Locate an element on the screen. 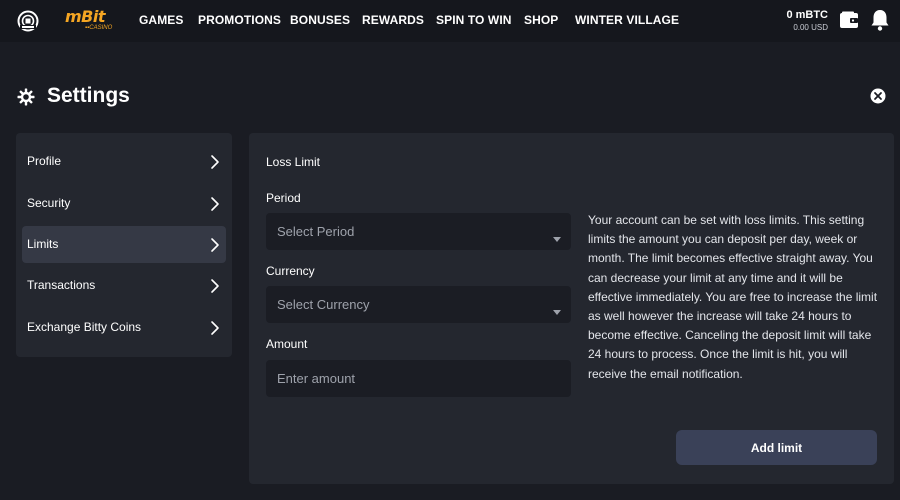 The width and height of the screenshot is (900, 500). nav-winter-village: WINTER VILLAGE is located at coordinates (627, 20).